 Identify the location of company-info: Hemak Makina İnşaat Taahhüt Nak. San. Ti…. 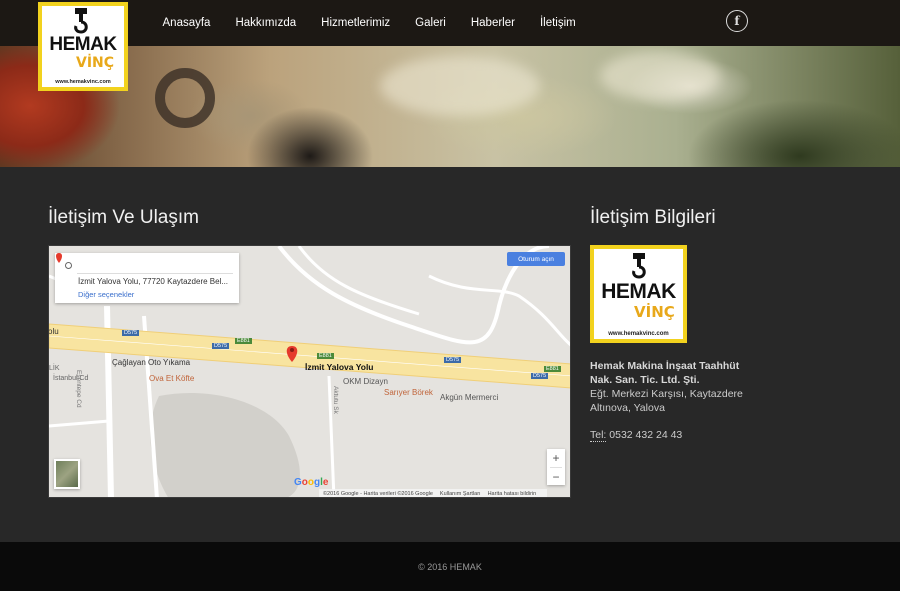
(690, 387).